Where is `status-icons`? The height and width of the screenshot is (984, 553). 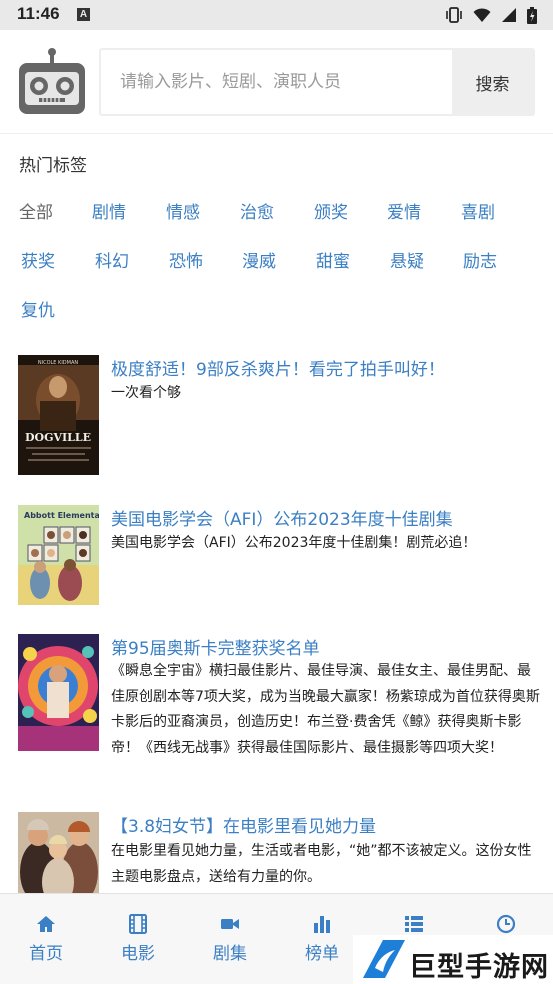
status-icons is located at coordinates (491, 15).